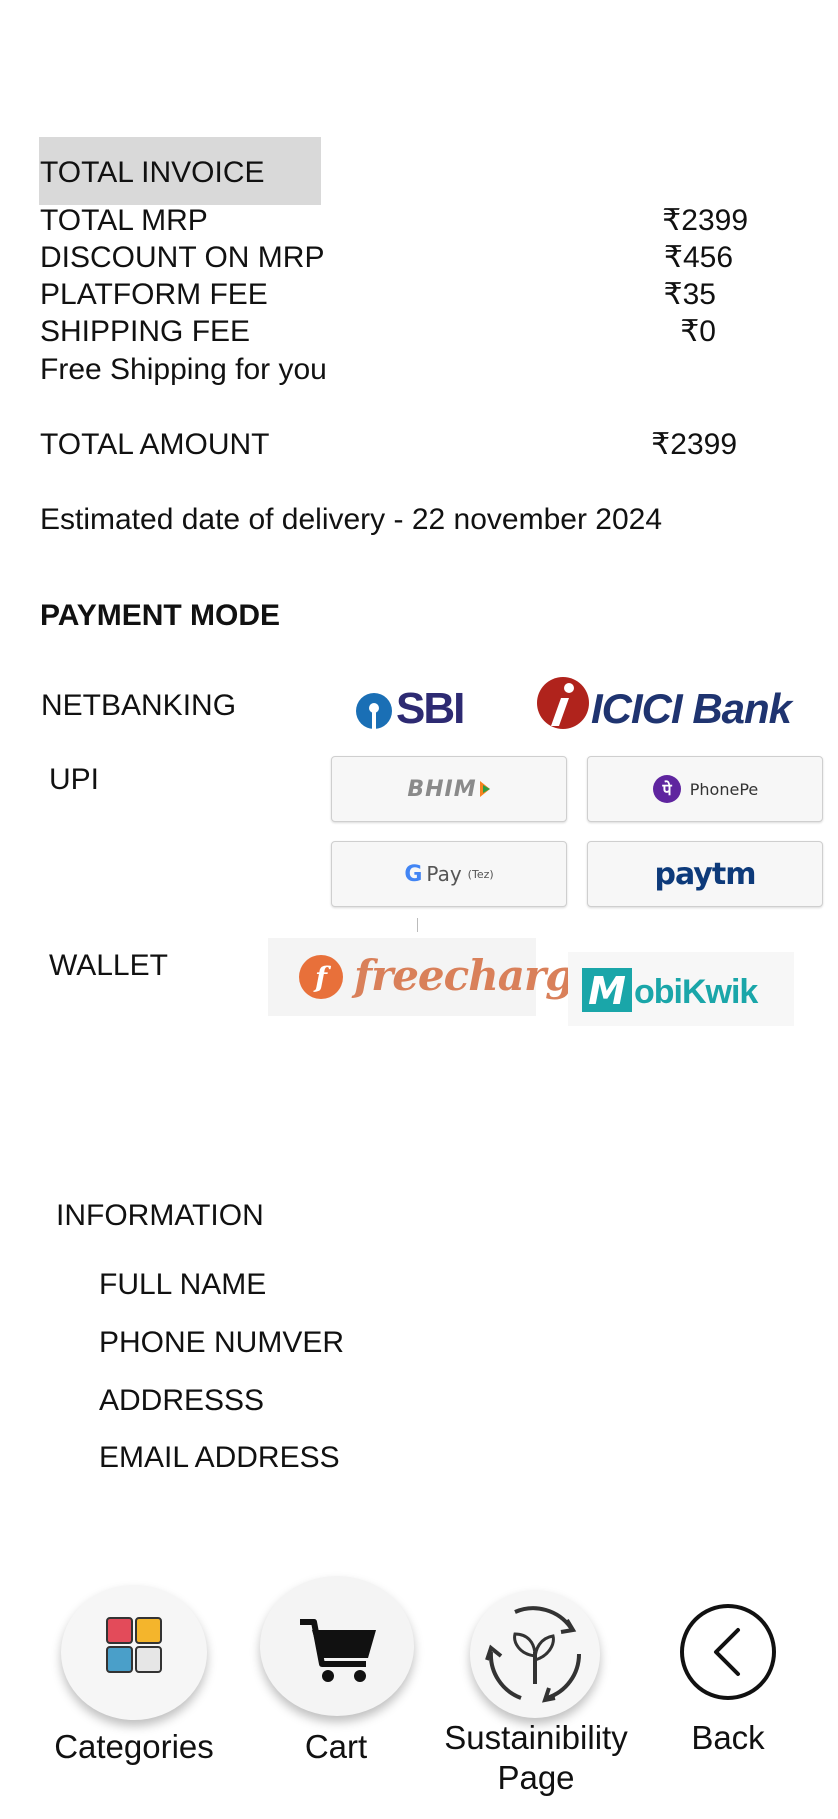  Describe the element at coordinates (155, 444) in the screenshot. I see `total-amount-label: TOTAL AMOUNT` at that location.